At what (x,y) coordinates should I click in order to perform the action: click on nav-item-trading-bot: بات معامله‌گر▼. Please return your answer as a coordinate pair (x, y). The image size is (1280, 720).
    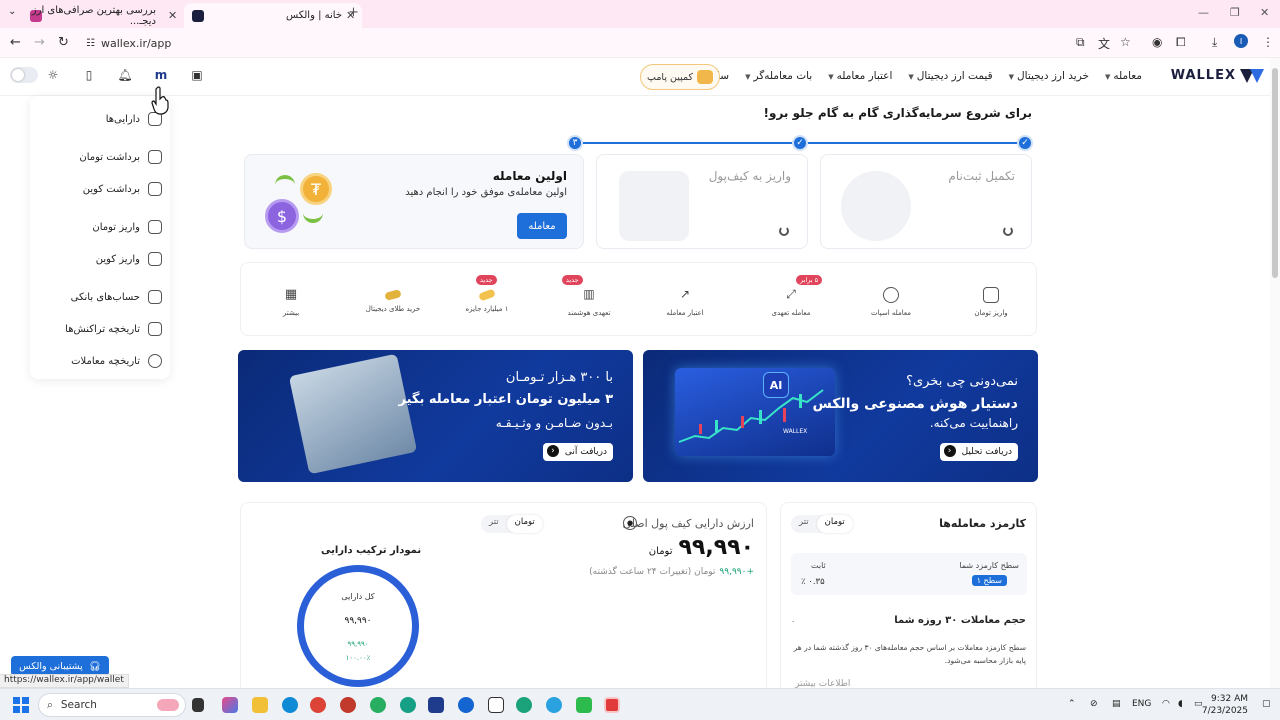
    Looking at the image, I should click on (778, 76).